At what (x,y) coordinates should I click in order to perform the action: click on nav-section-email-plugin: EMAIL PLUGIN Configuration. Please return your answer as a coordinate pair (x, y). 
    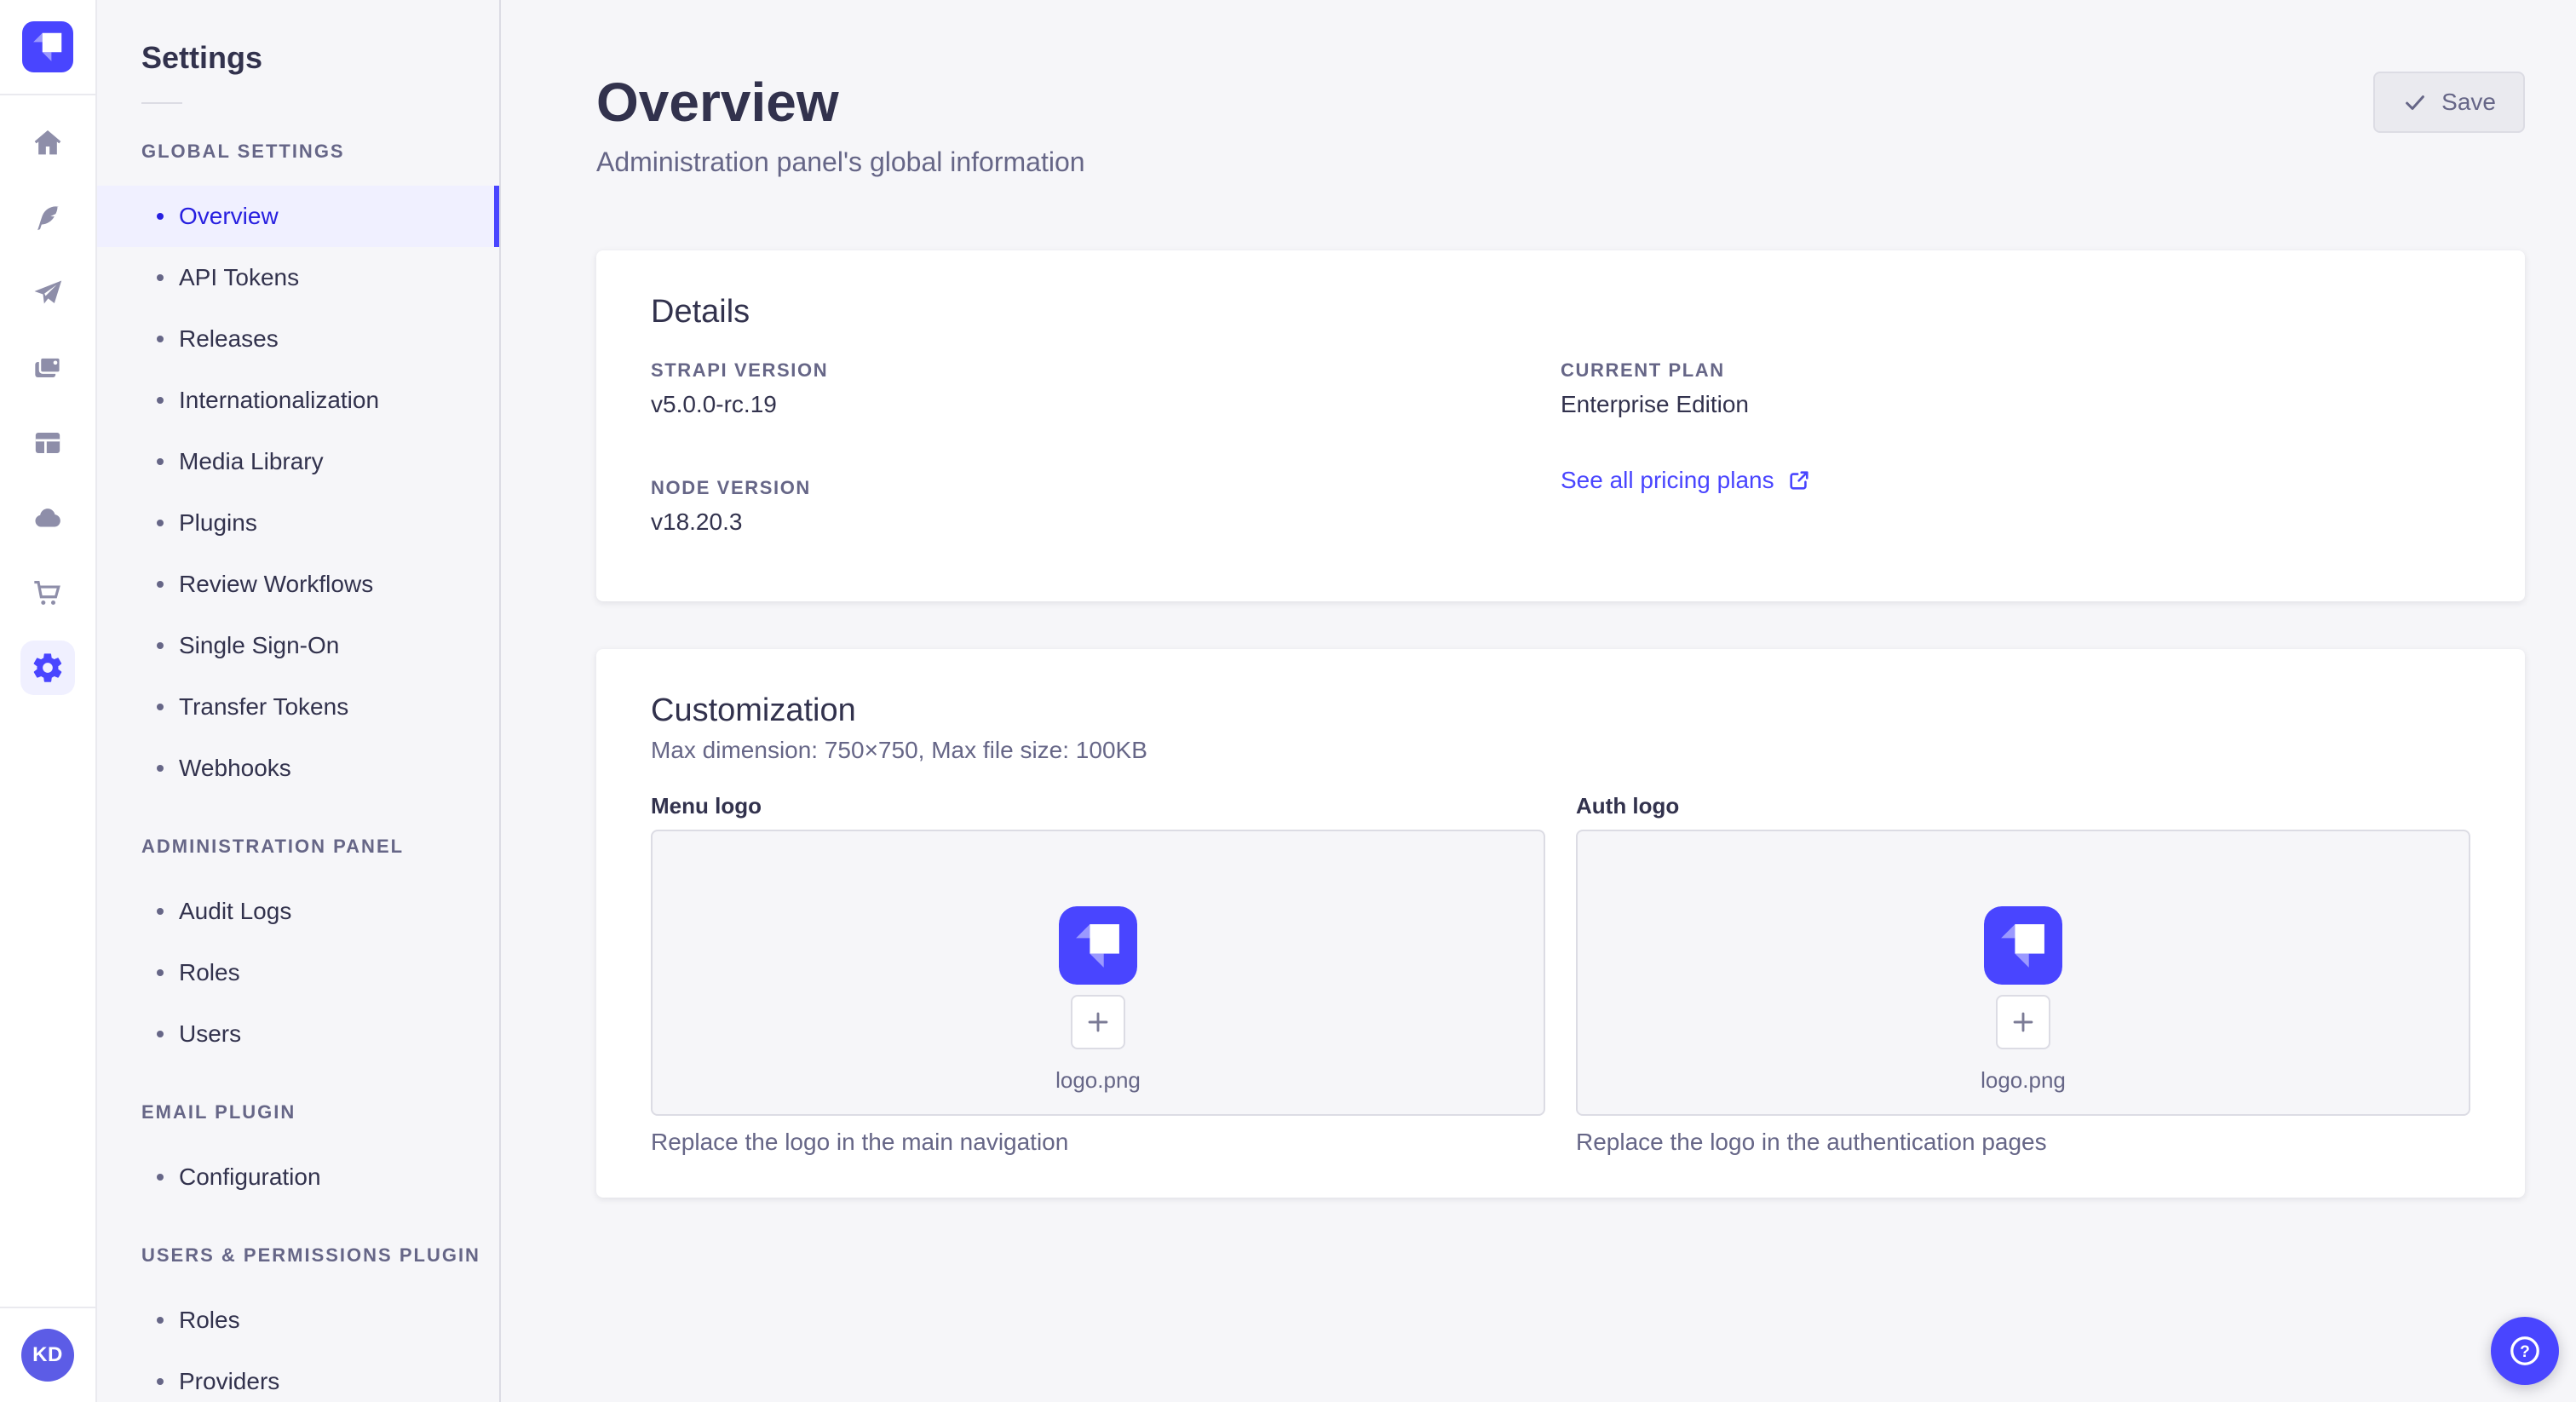
    Looking at the image, I should click on (298, 1155).